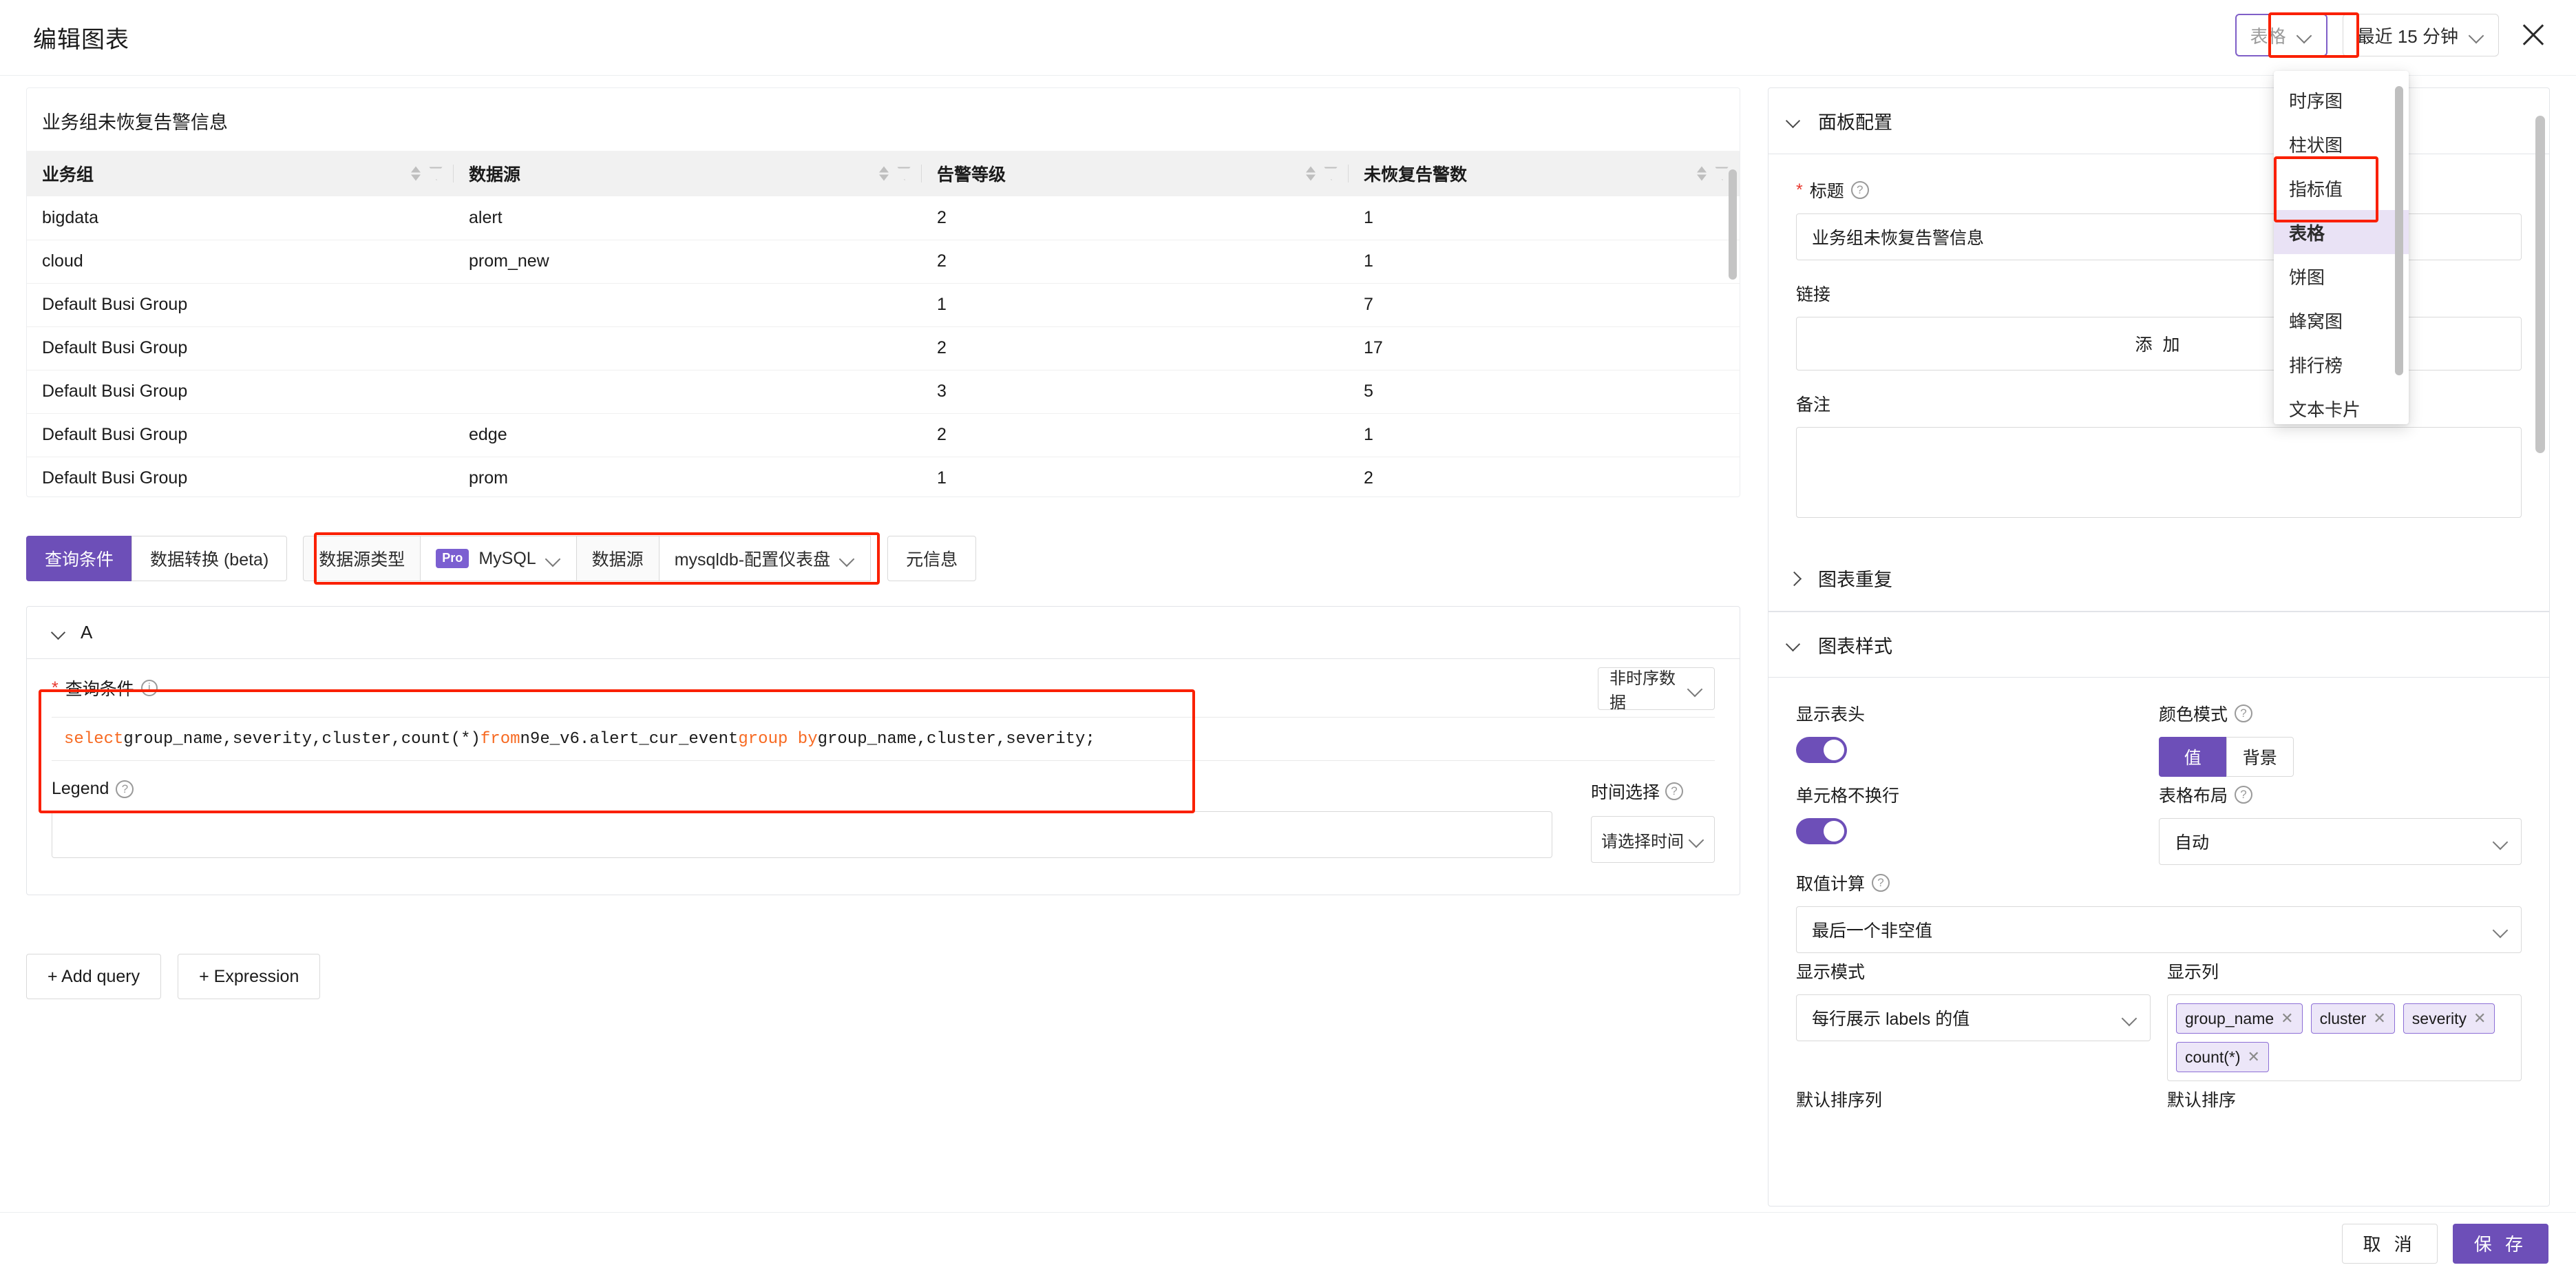 This screenshot has height=1274, width=2576. Describe the element at coordinates (2353, 1018) in the screenshot. I see `display-column-tag: cluster ✕` at that location.